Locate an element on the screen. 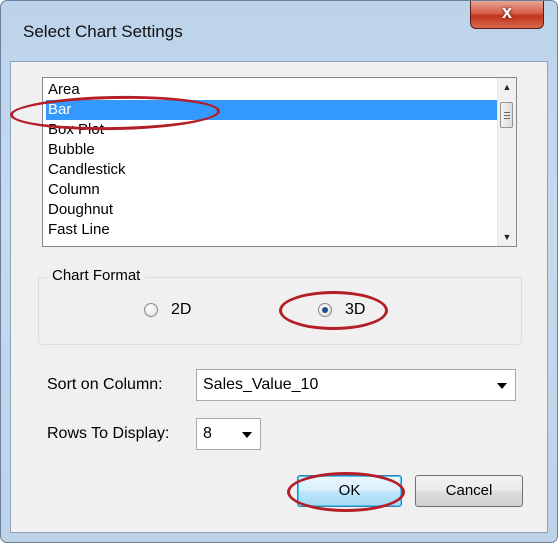 This screenshot has width=558, height=543. radio-2d is located at coordinates (151, 310).